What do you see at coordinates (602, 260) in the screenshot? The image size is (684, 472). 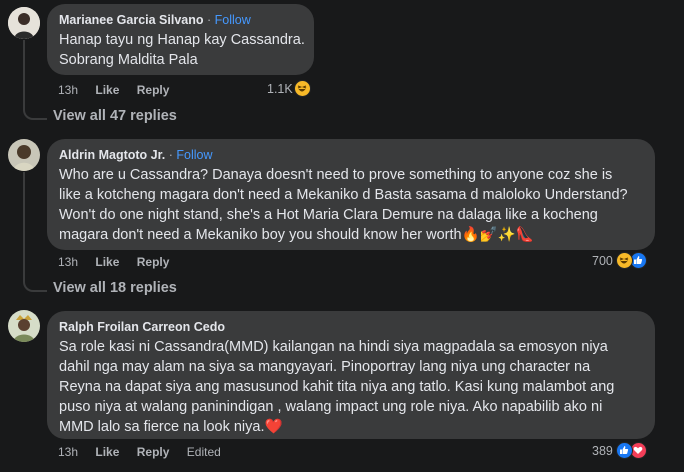 I see `reaction-count: 700` at bounding box center [602, 260].